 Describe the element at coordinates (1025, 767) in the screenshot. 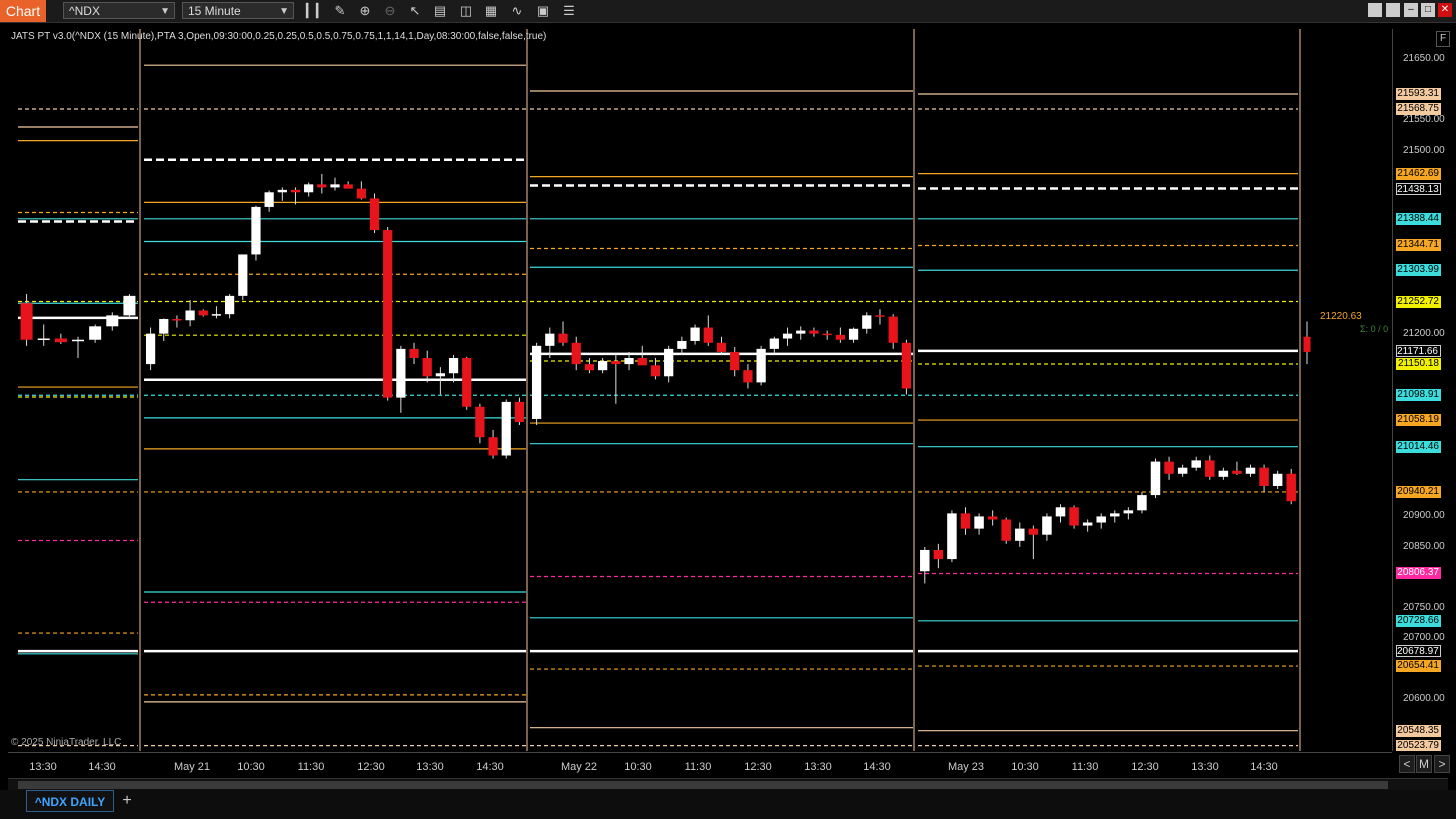

I see `time-tick-label: 10:30` at that location.